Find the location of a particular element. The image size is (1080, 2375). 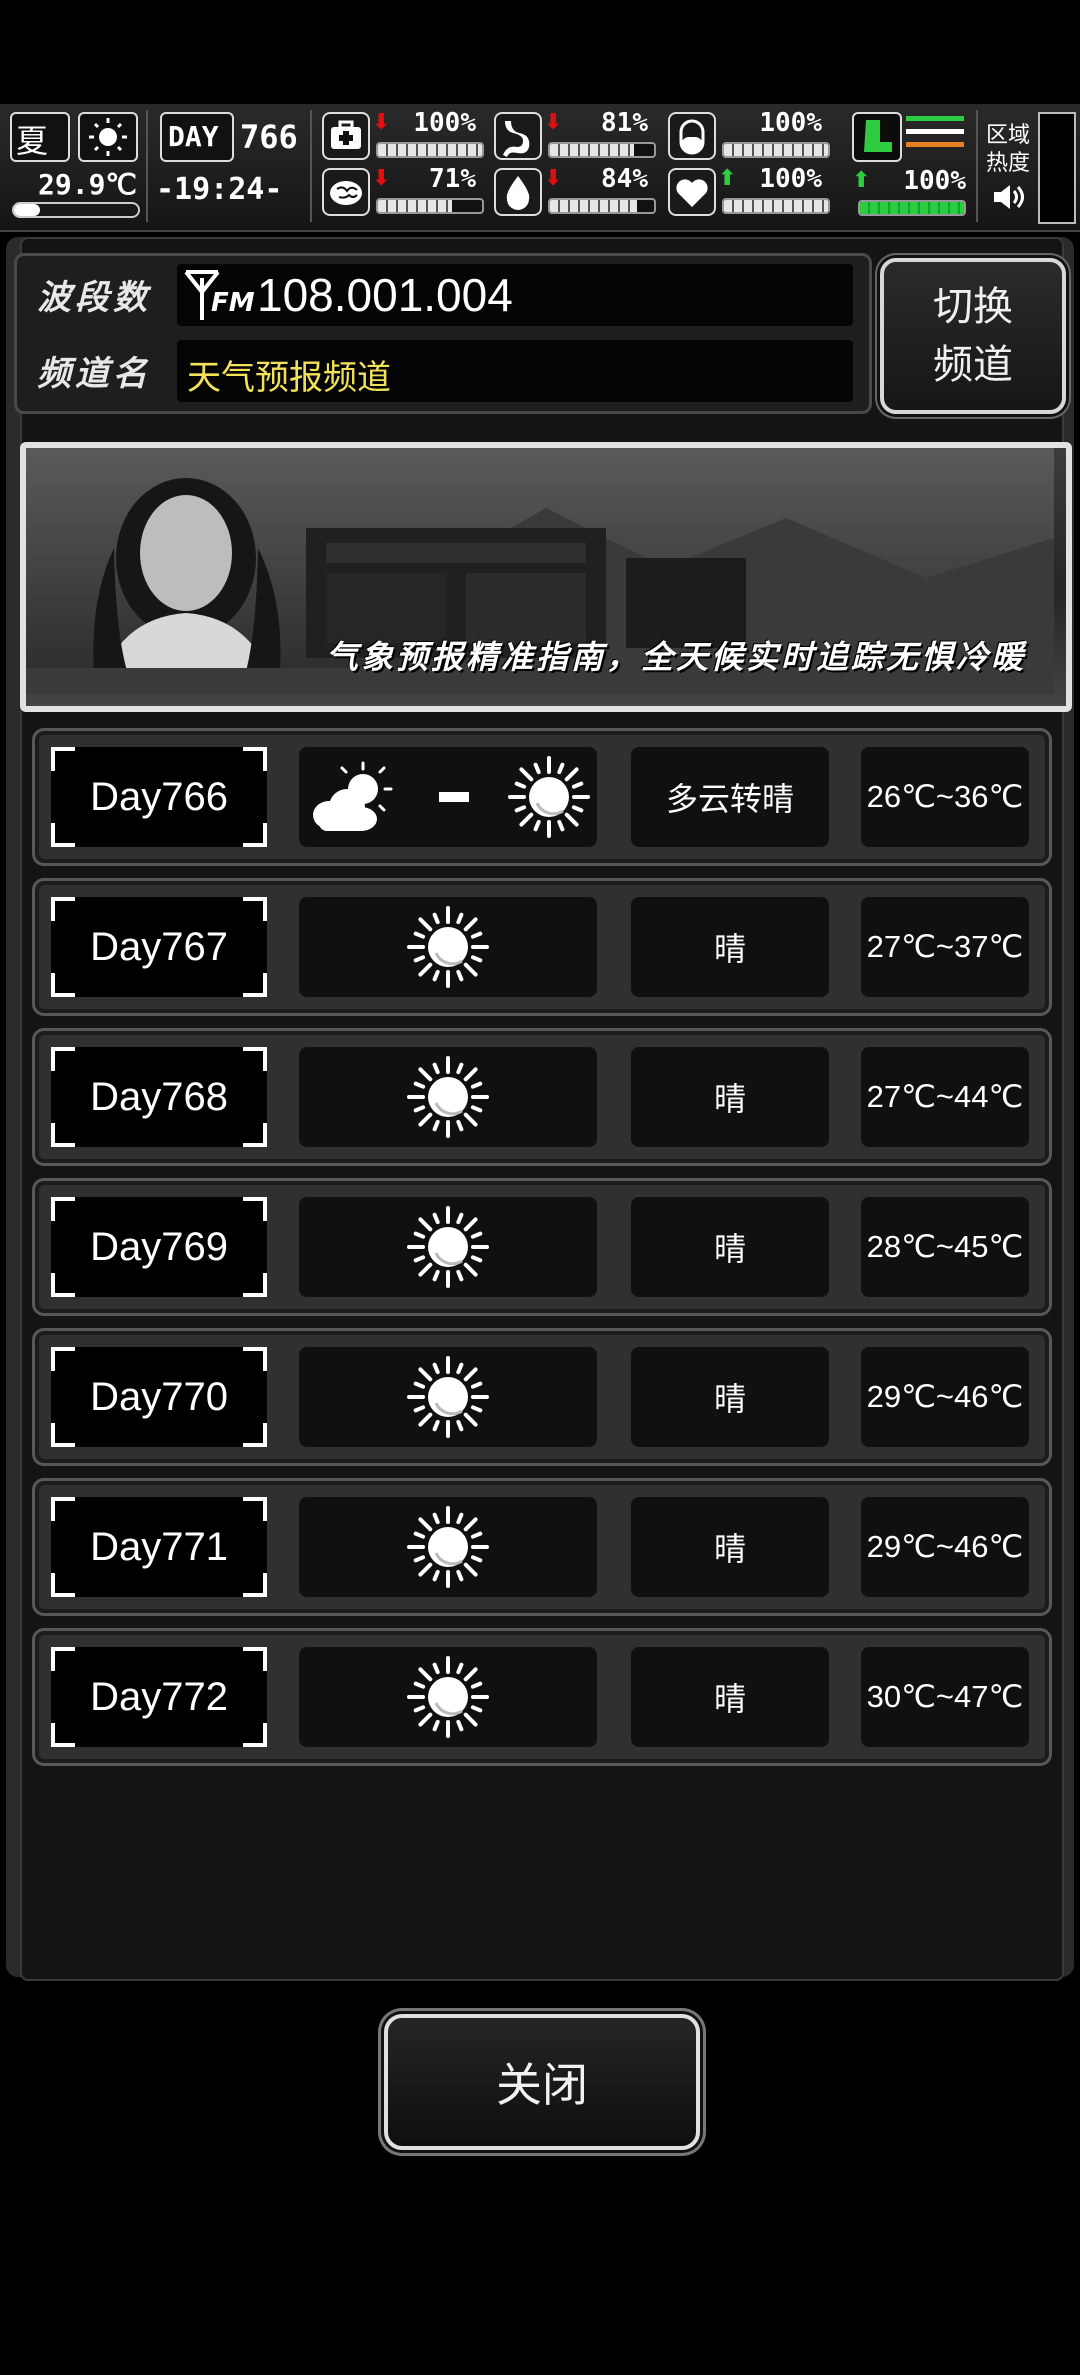

stamina-boot-badge is located at coordinates (877, 137).